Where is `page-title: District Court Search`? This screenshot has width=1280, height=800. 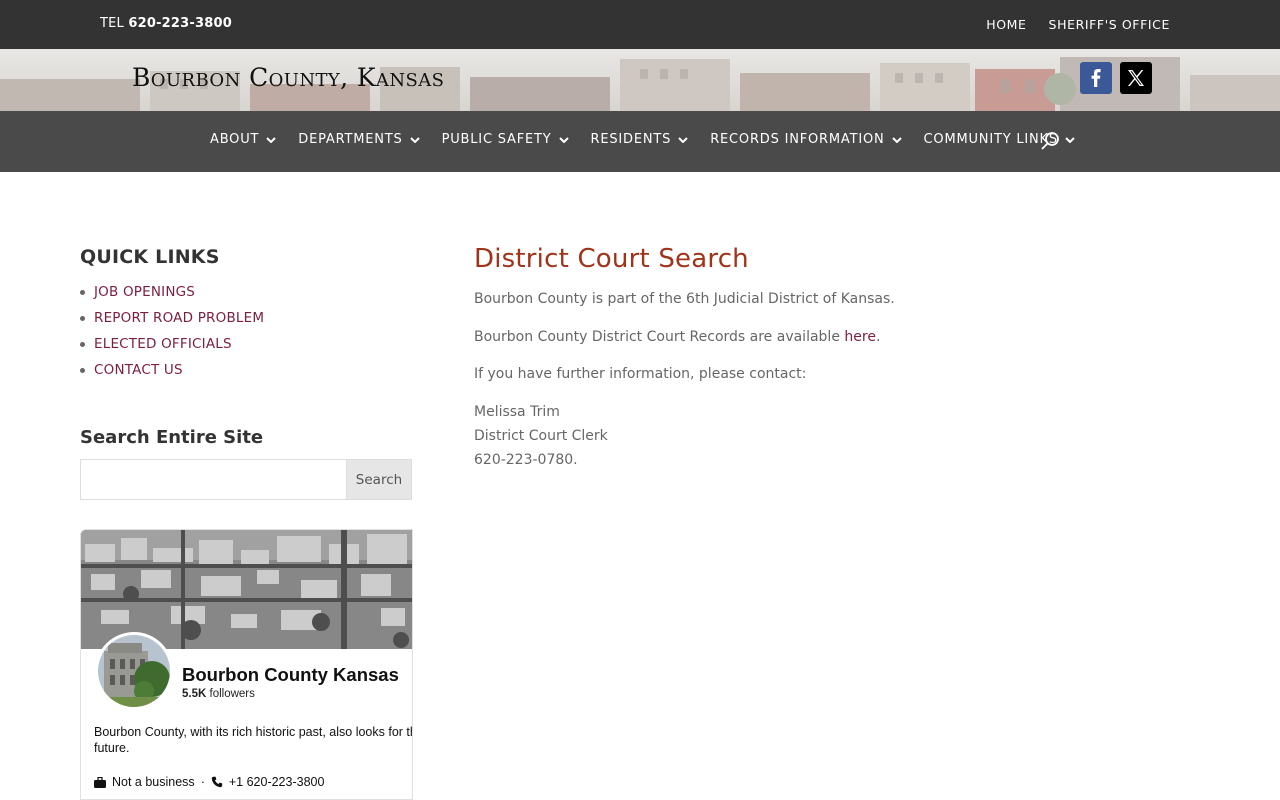 page-title: District Court Search is located at coordinates (611, 259).